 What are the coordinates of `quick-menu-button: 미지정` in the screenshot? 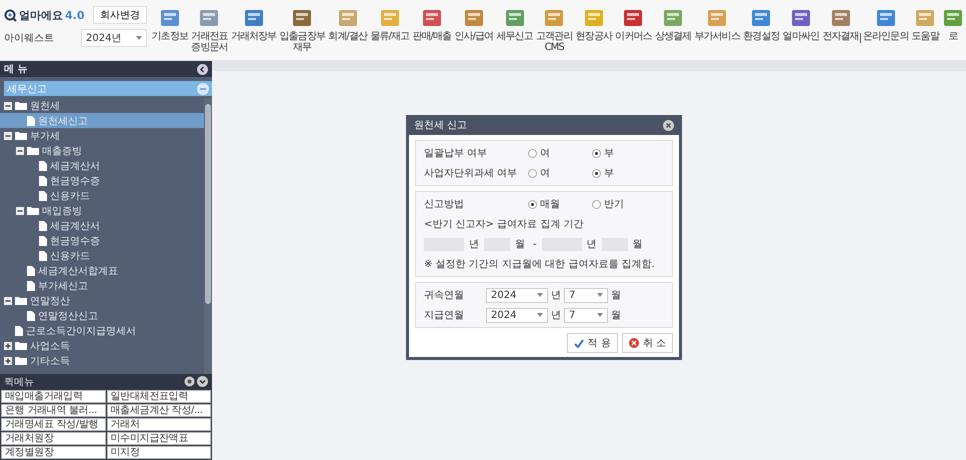 It's located at (158, 452).